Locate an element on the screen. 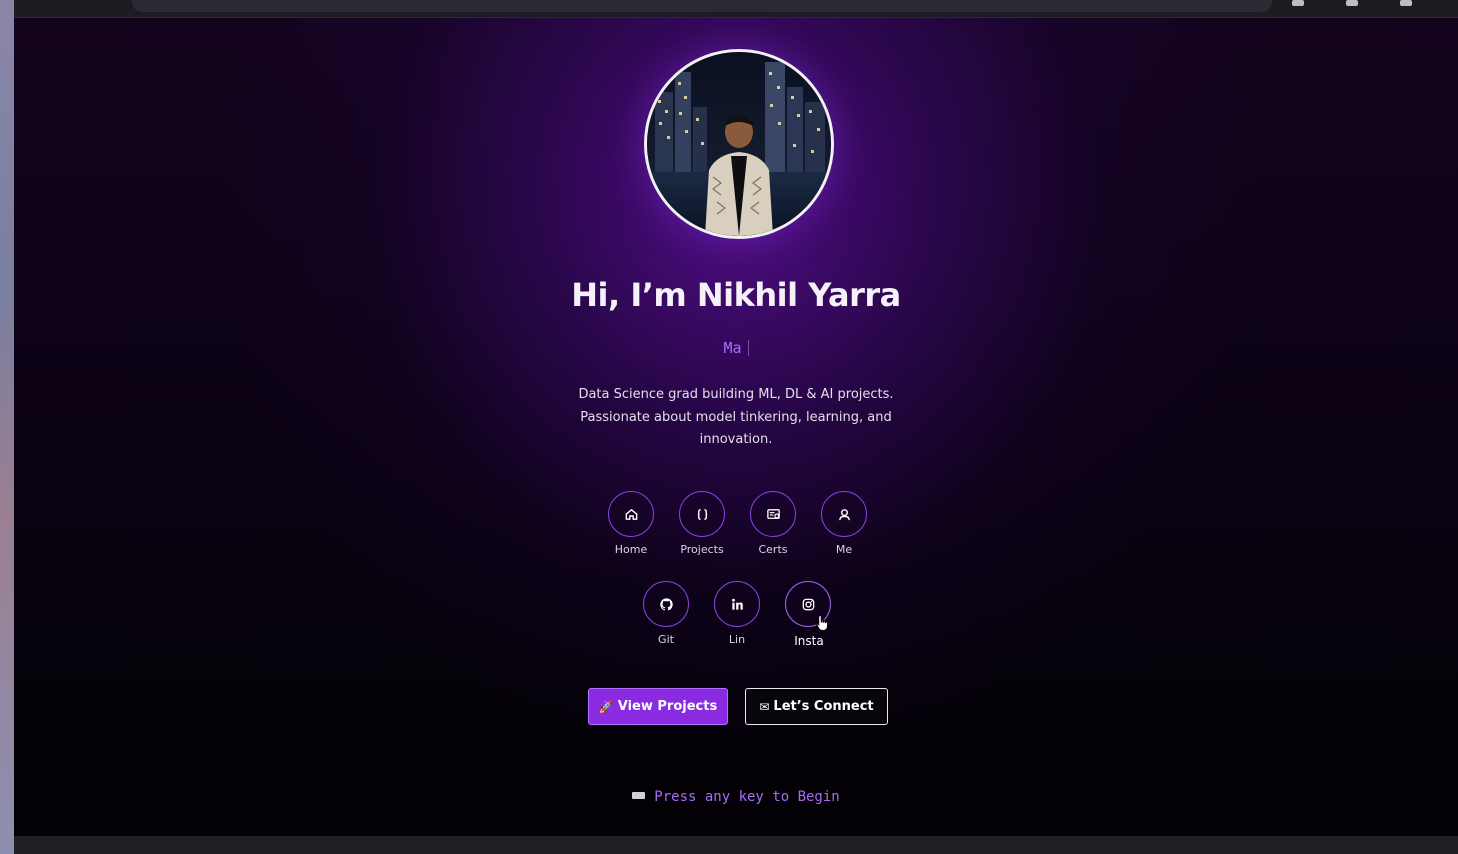  nav-home-label: Home is located at coordinates (631, 549).